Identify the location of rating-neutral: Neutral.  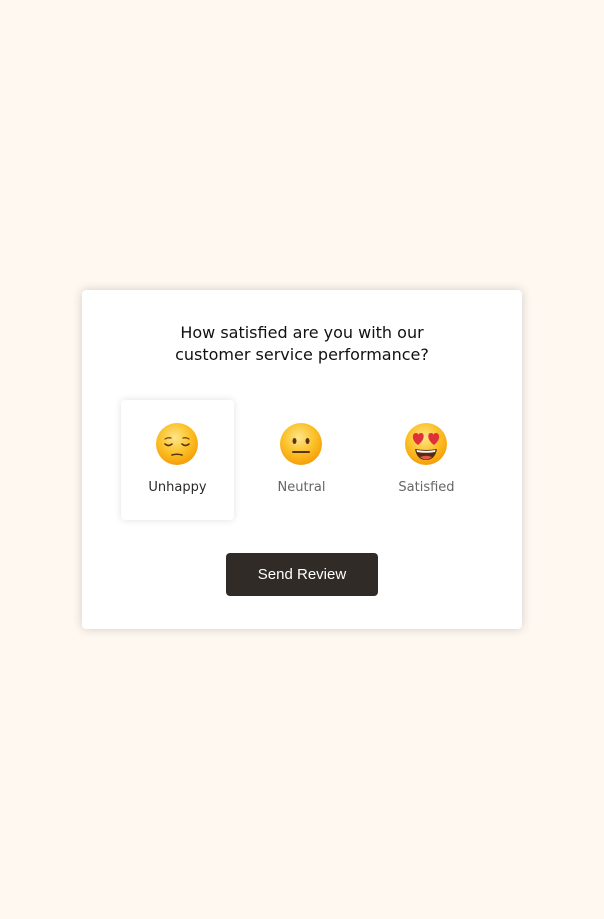
(301, 460).